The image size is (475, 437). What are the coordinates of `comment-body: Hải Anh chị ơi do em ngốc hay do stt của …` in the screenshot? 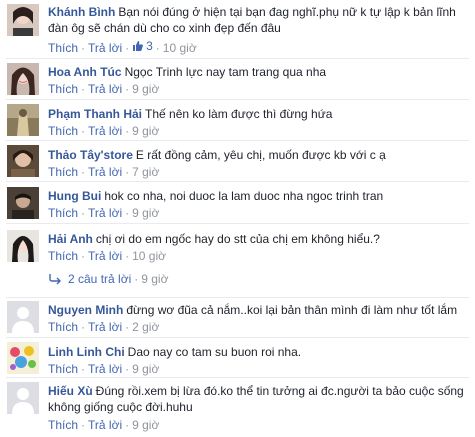 It's located at (258, 239).